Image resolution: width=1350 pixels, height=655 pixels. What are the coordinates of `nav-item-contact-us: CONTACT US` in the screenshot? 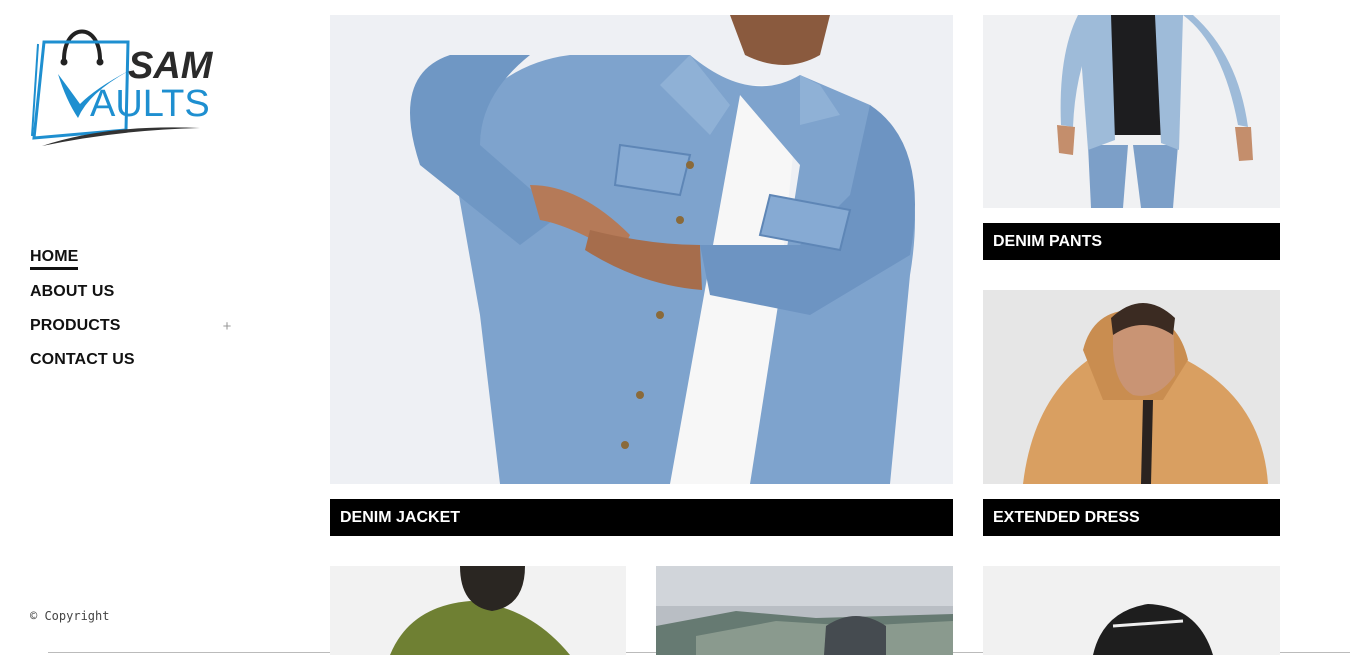 It's located at (132, 360).